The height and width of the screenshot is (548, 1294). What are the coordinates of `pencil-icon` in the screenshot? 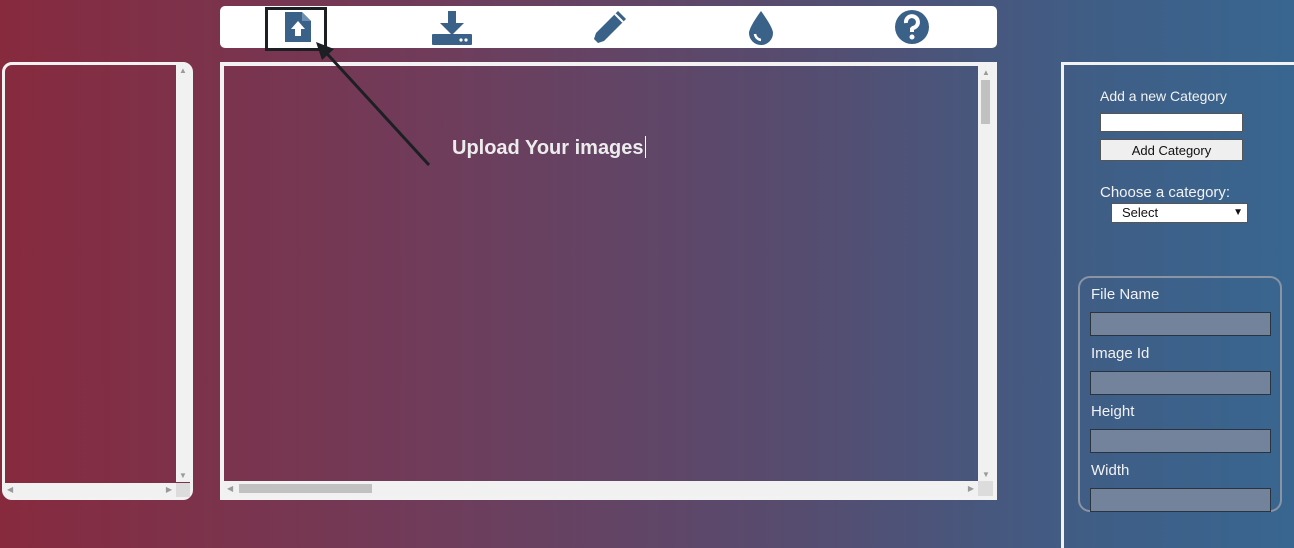 It's located at (610, 27).